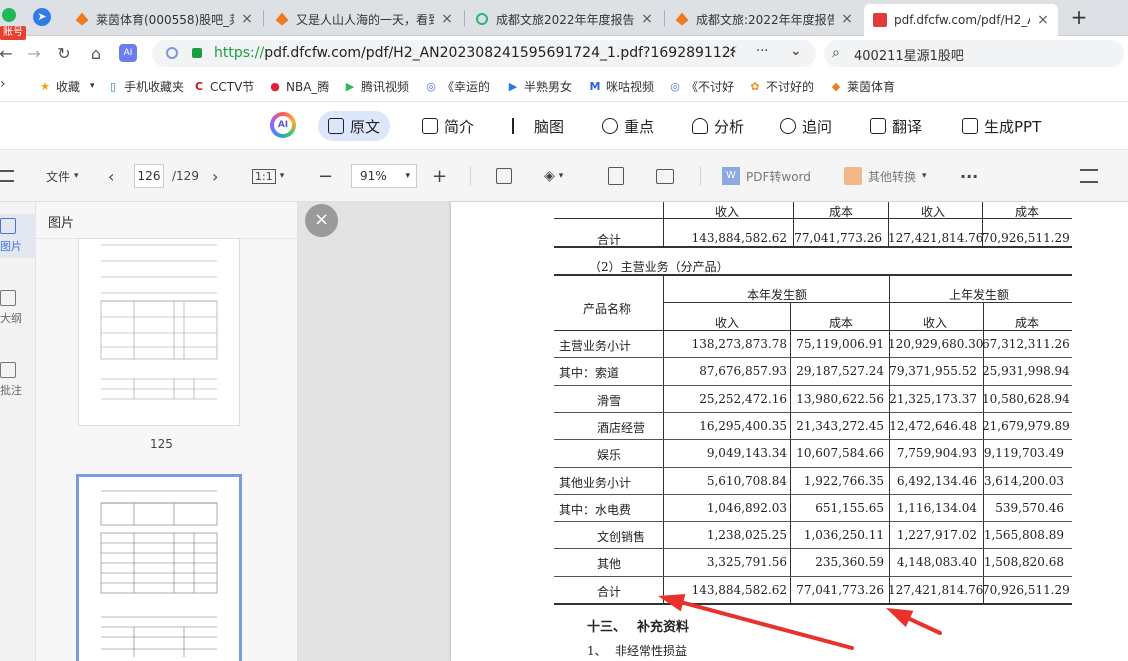  I want to click on bookmark-lucky: ◎ 《幸运的, so click(458, 86).